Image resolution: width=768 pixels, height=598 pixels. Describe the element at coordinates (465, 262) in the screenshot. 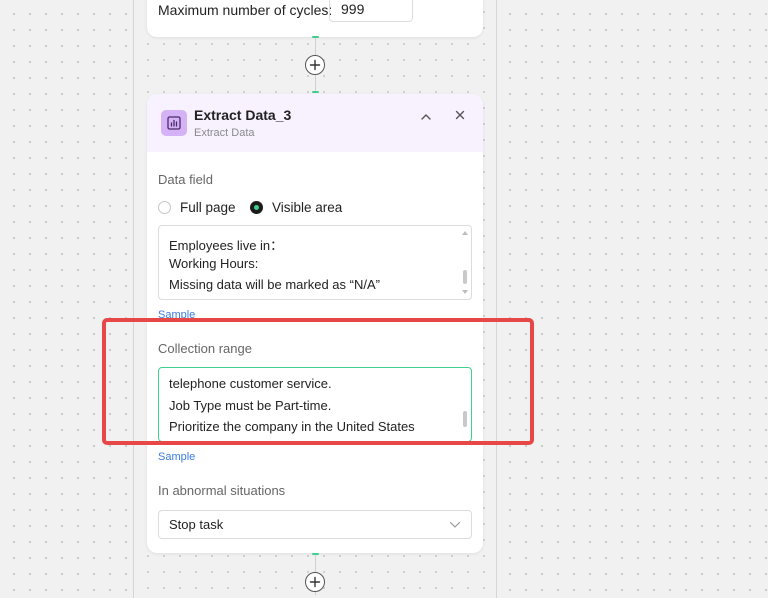

I see `scrollbar` at that location.